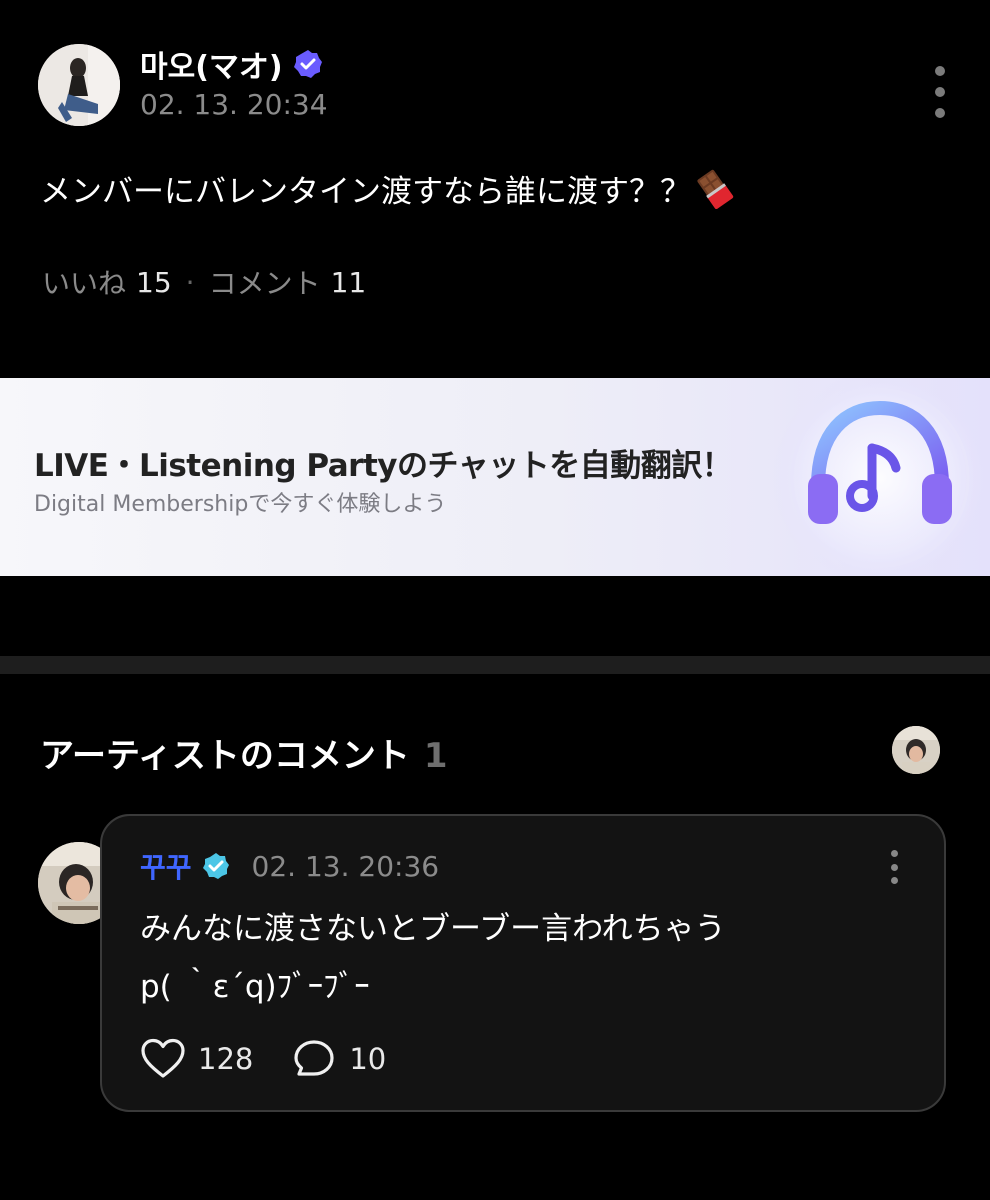  What do you see at coordinates (715, 189) in the screenshot?
I see `chocolate-bar-icon` at bounding box center [715, 189].